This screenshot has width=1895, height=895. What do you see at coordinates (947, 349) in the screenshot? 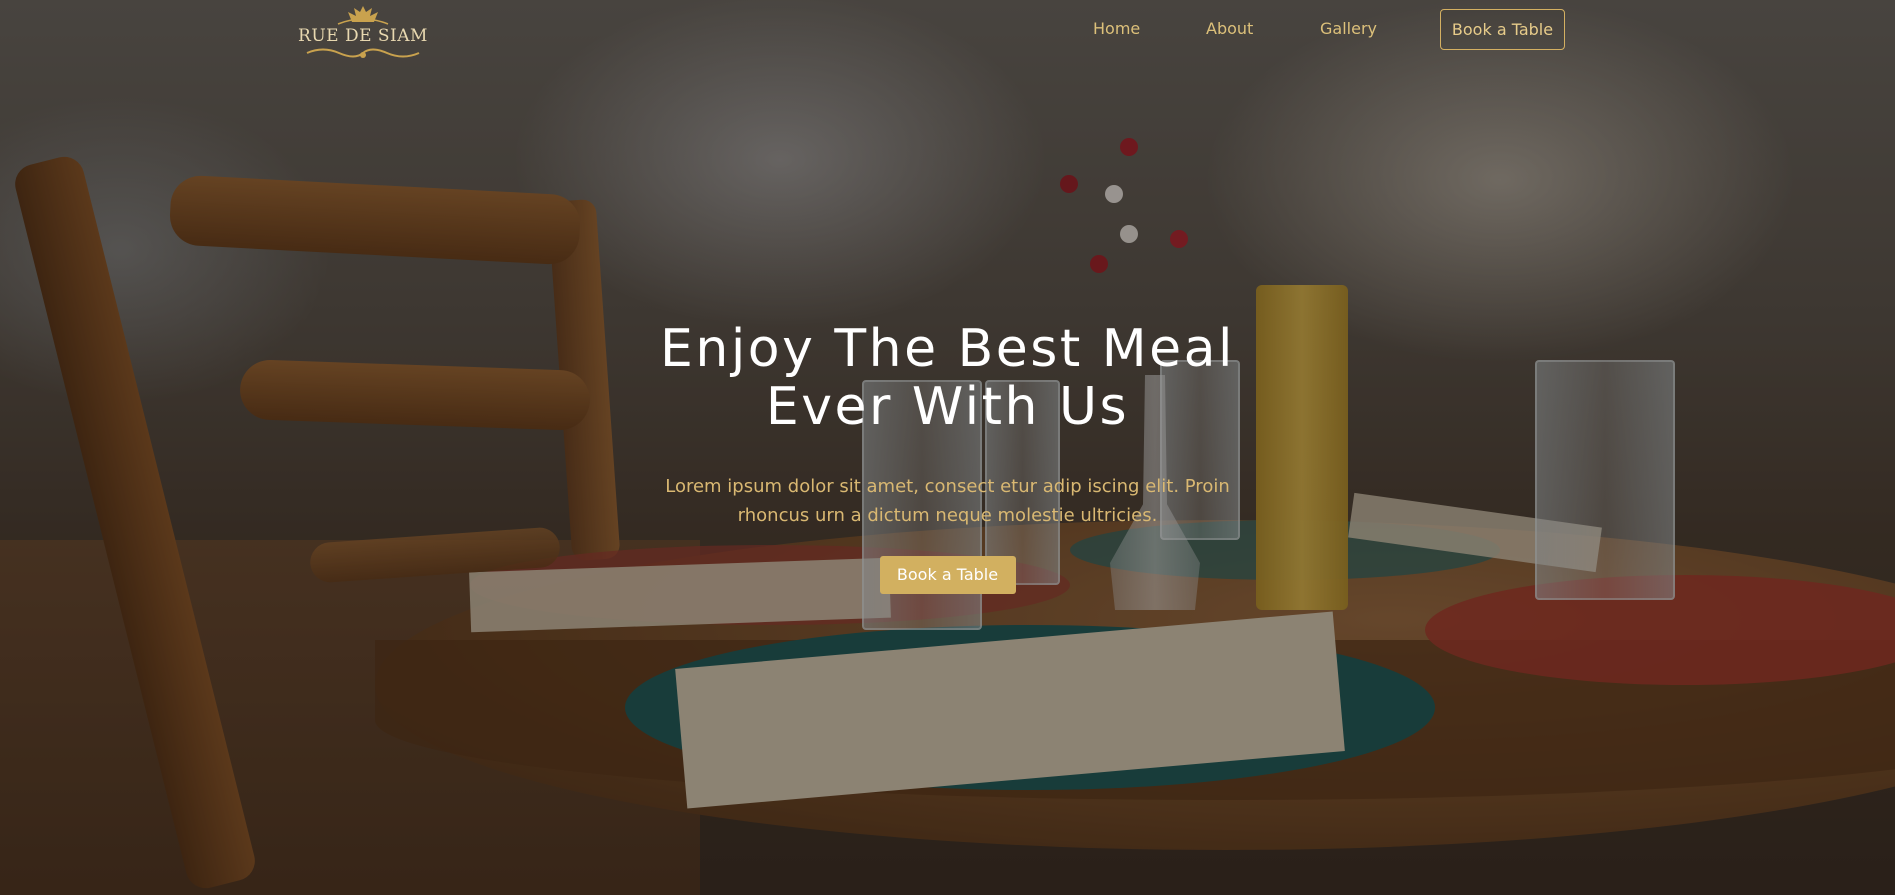
I see `hero-title-line-1: Enjoy The Best Meal` at bounding box center [947, 349].